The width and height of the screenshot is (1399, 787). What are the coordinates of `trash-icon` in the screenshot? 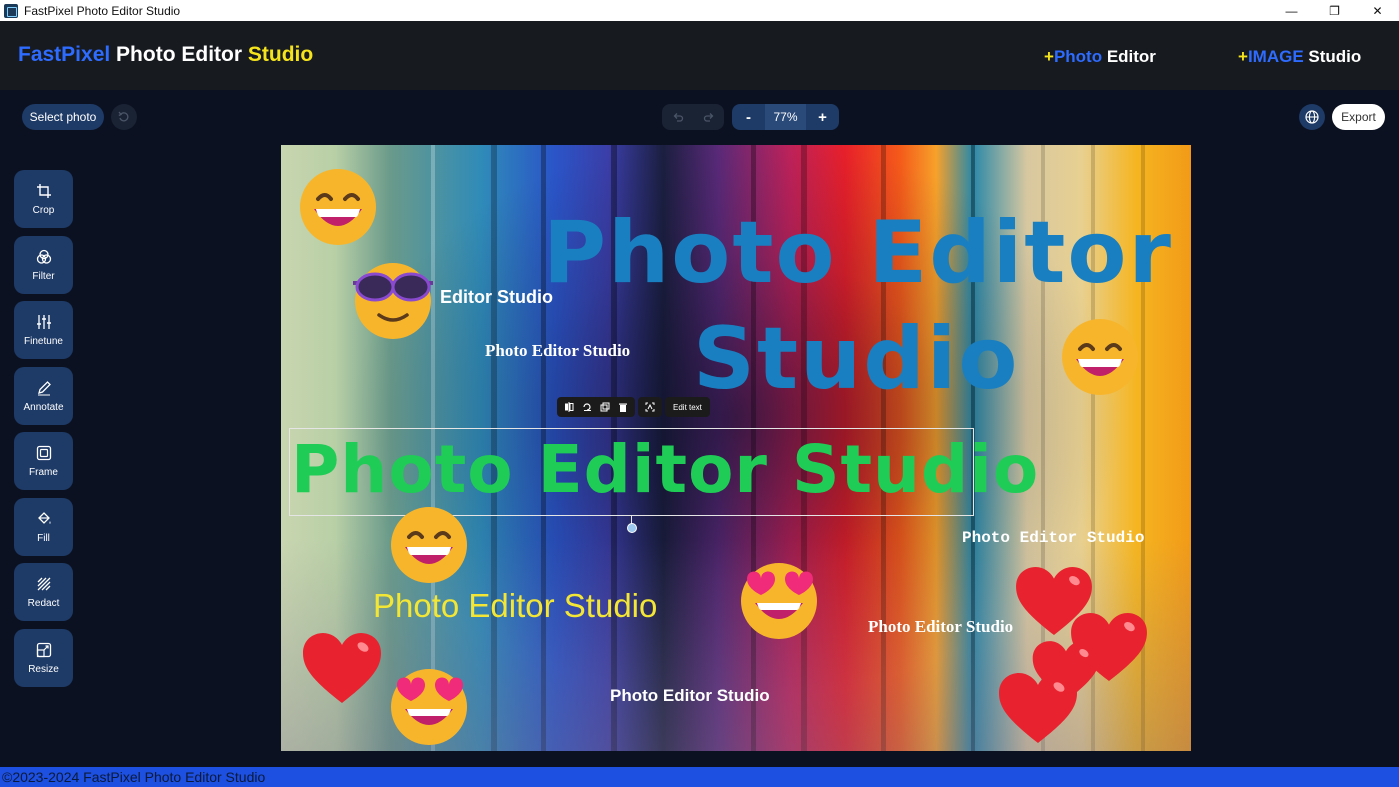 It's located at (623, 407).